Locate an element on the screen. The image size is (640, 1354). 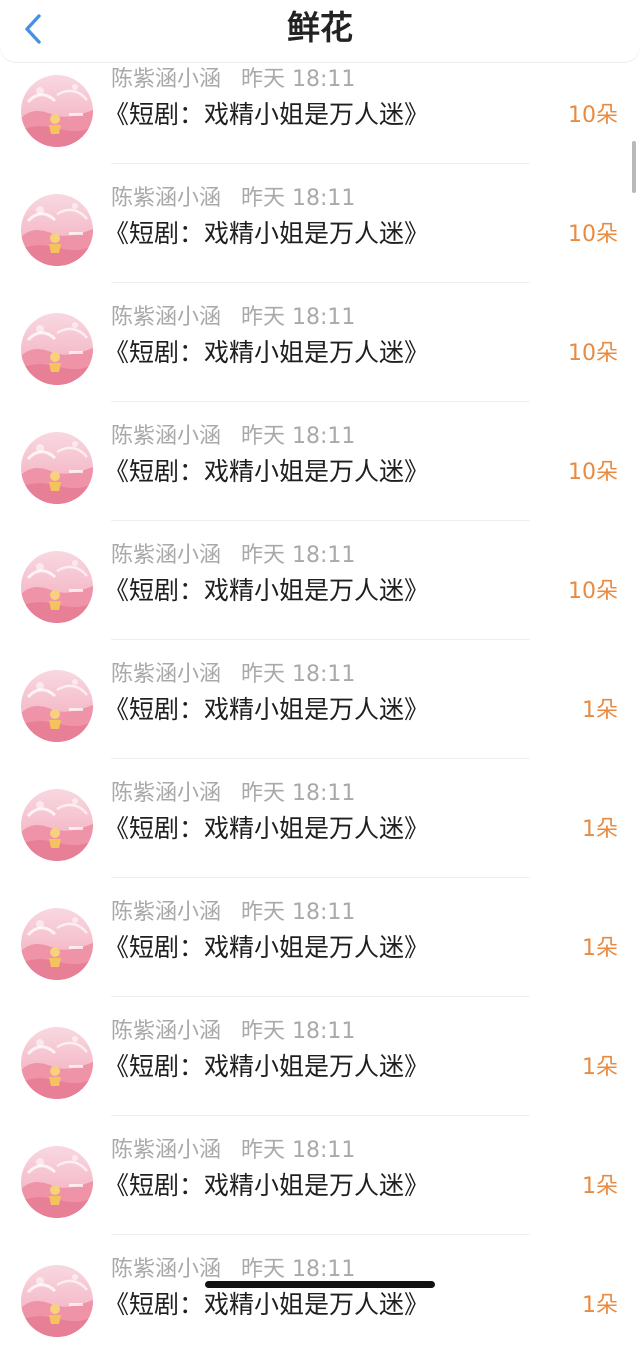
scrollbar is located at coordinates (634, 167).